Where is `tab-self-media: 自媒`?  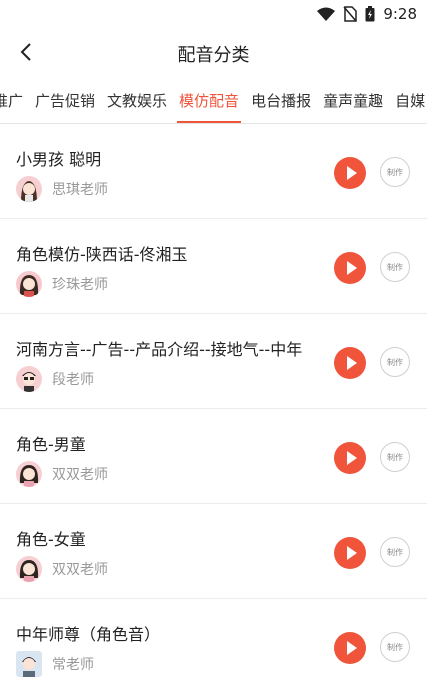 tab-self-media: 自媒 is located at coordinates (408, 105).